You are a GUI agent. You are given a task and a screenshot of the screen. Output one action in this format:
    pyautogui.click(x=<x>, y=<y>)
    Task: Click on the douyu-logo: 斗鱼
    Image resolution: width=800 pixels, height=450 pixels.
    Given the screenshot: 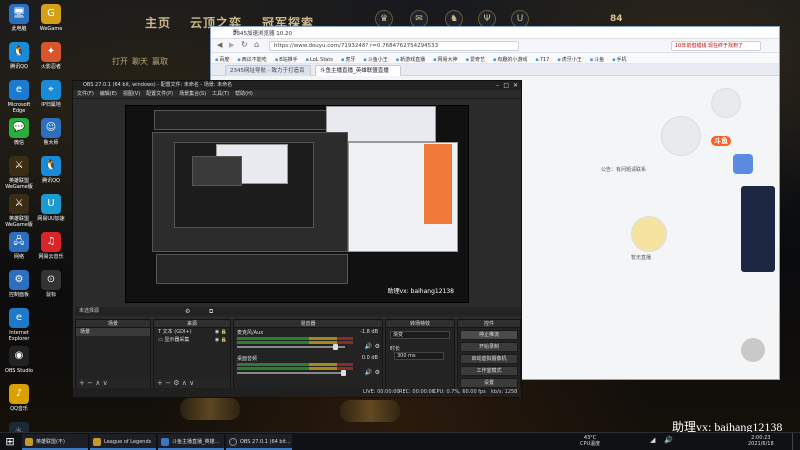 What is the action you would take?
    pyautogui.click(x=721, y=141)
    